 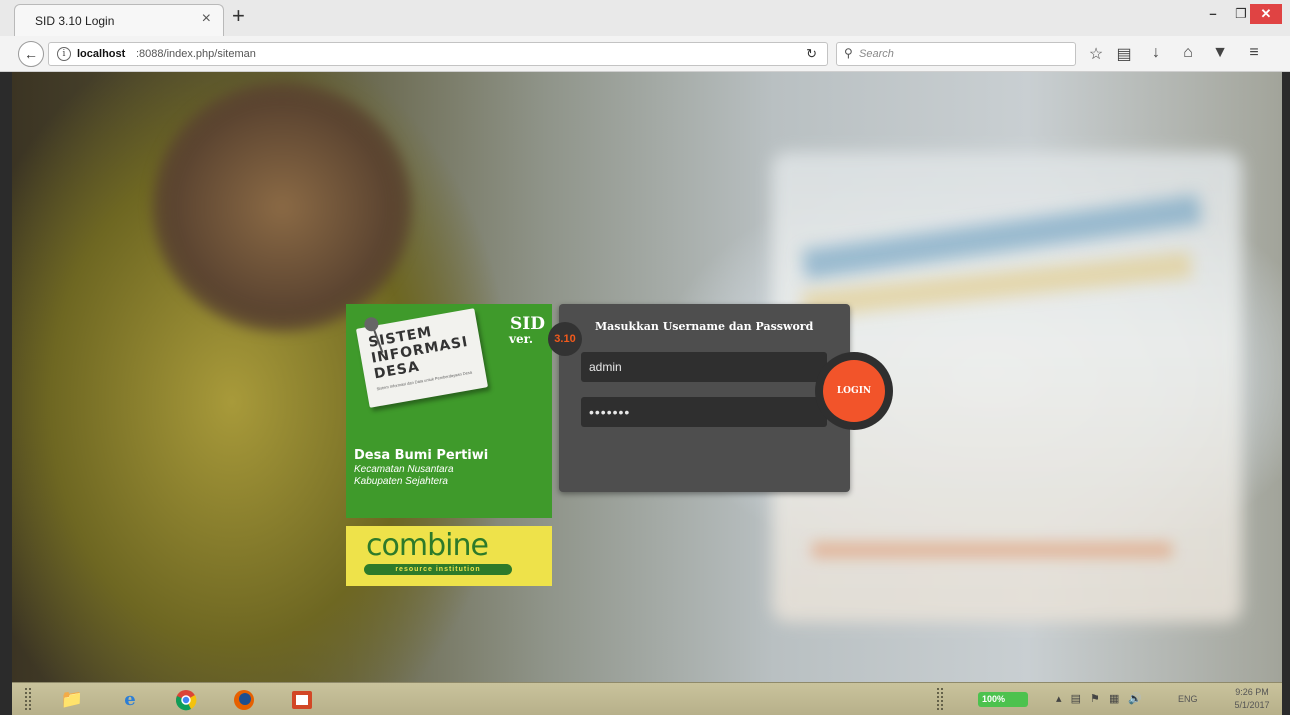 What do you see at coordinates (196, 54) in the screenshot?
I see `url-path: :8088/index.php/siteman` at bounding box center [196, 54].